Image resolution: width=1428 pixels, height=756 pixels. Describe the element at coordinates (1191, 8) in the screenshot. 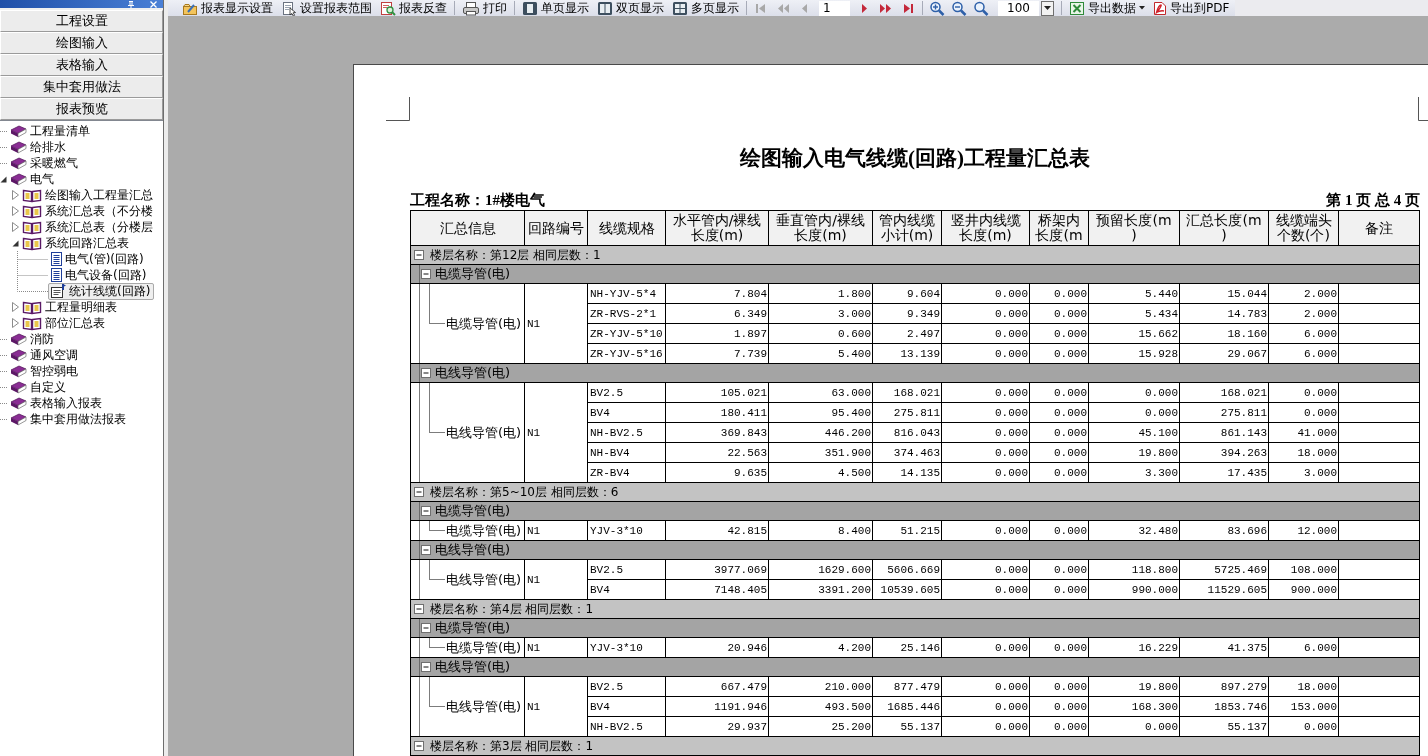

I see `toolbar-button: 导出到PDF` at that location.